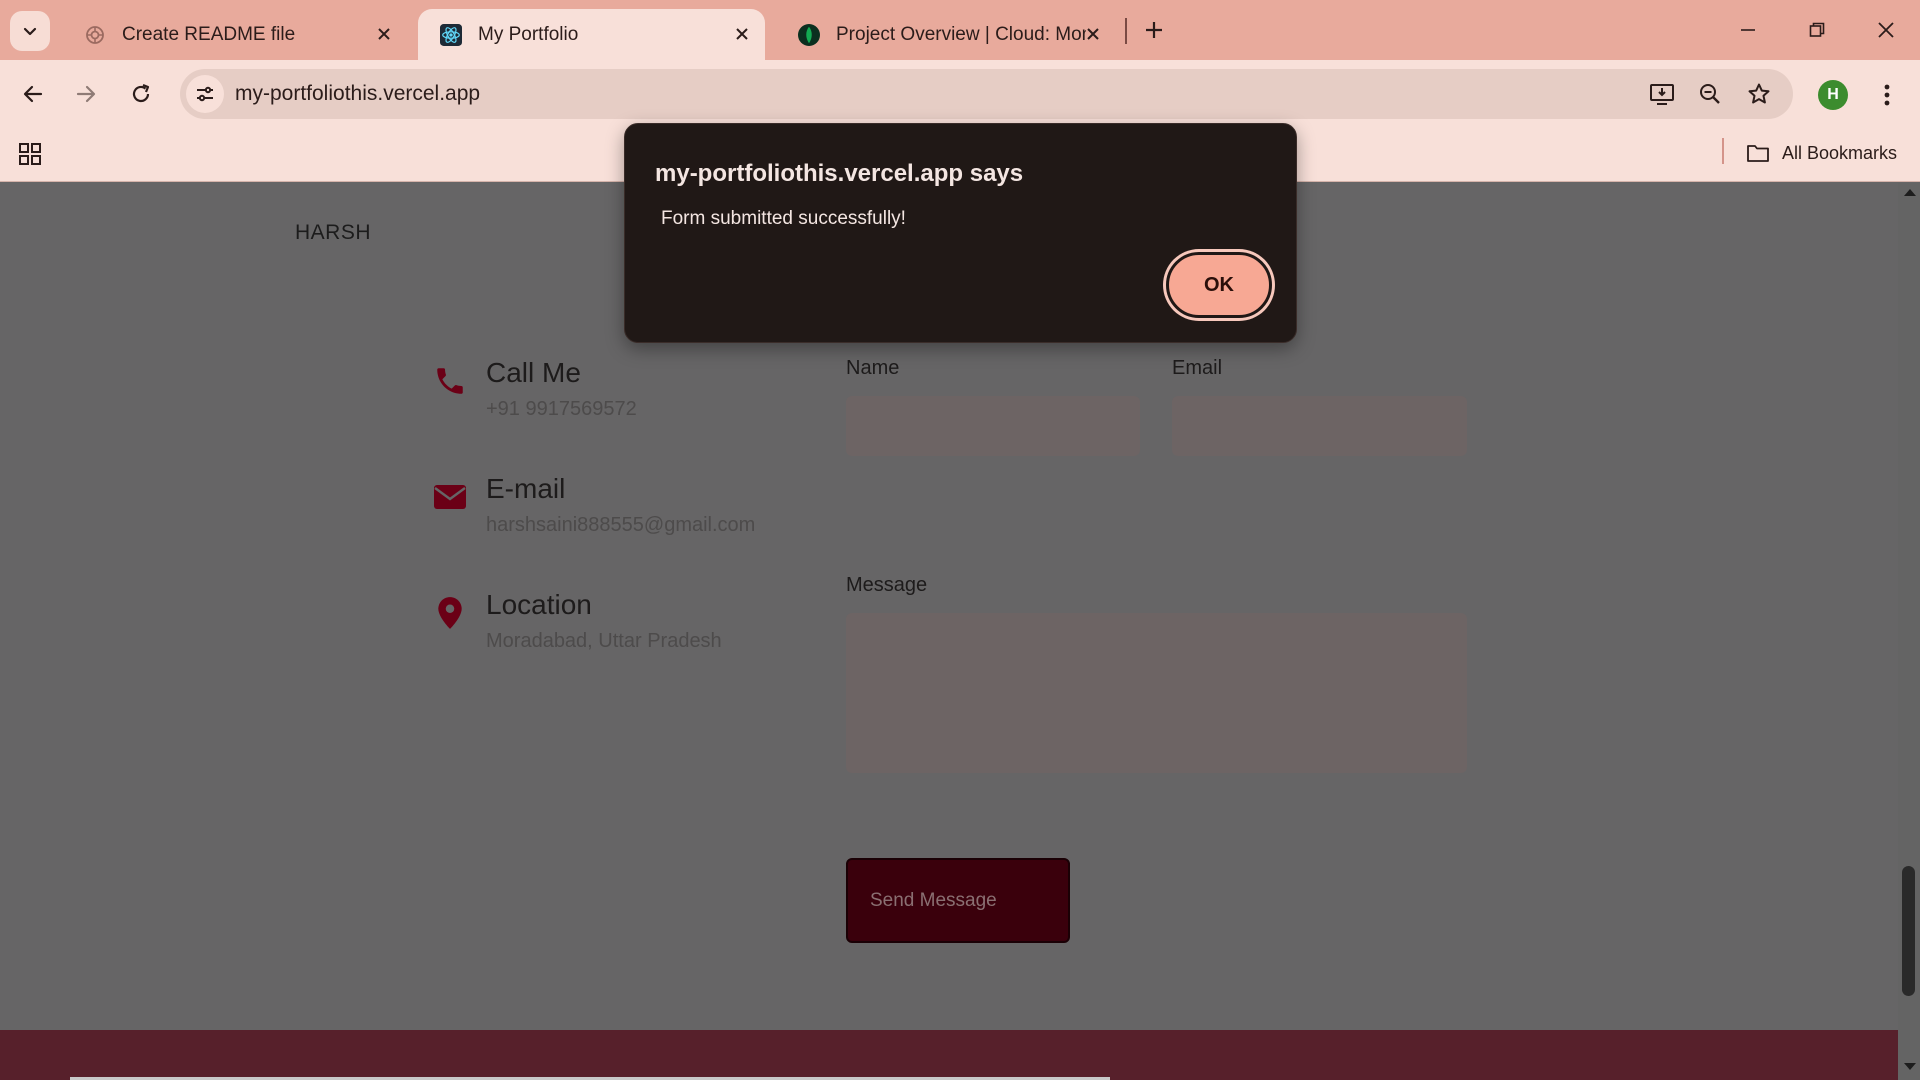  I want to click on phone-icon, so click(450, 381).